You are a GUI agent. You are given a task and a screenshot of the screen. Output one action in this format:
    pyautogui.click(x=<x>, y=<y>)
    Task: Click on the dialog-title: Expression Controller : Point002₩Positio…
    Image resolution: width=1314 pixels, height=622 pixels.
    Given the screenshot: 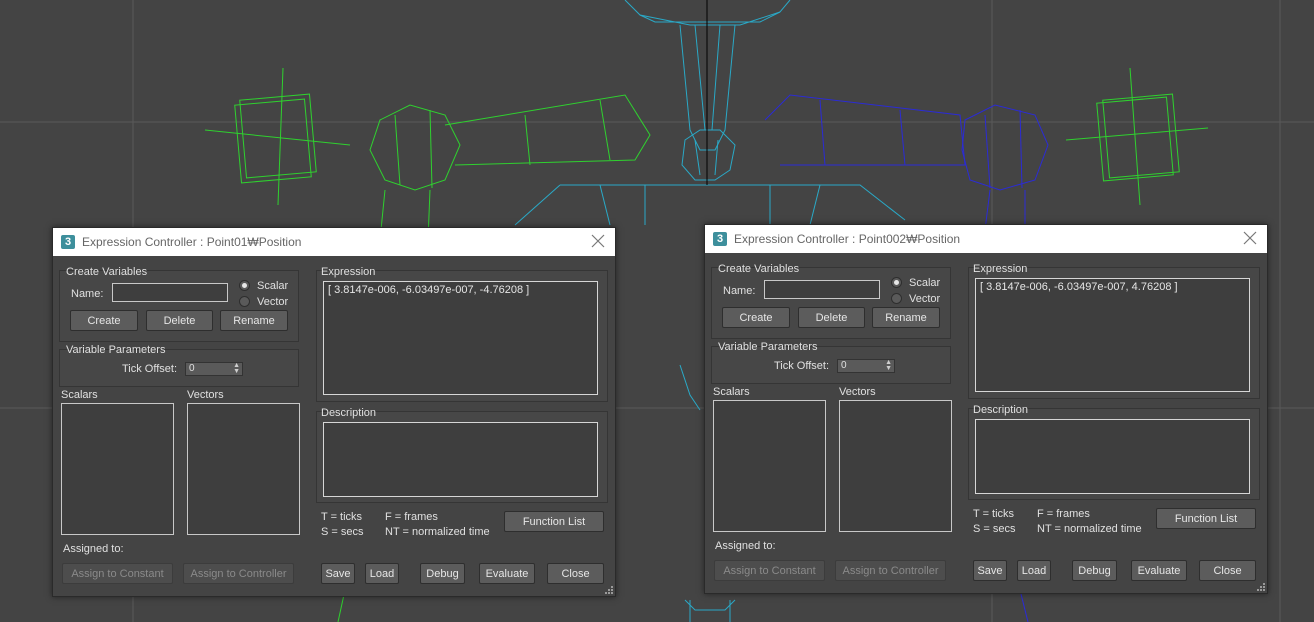 What is the action you would take?
    pyautogui.click(x=847, y=239)
    